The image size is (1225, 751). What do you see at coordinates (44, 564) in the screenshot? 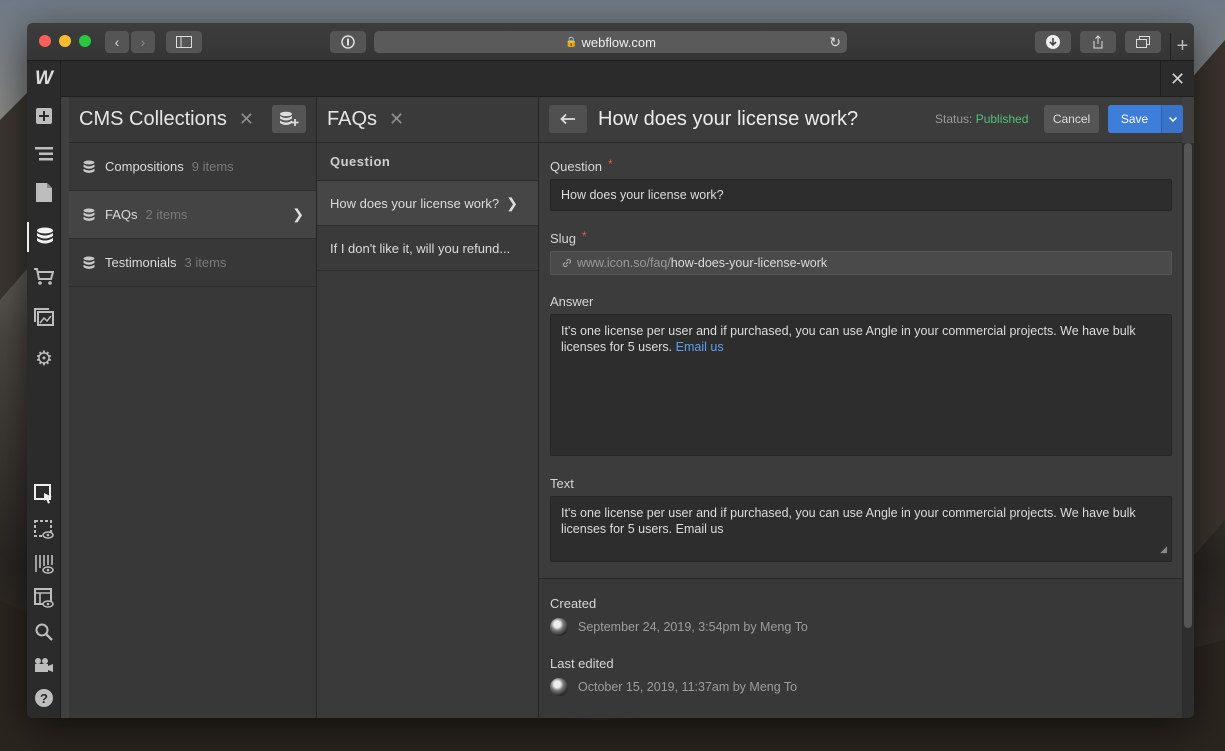
I see `audit-icon` at bounding box center [44, 564].